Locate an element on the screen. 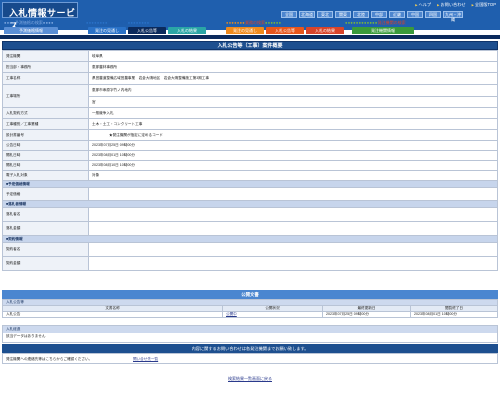  contact-row: 発注機関への連絡先等はこちらからご確認ください。 問い合せ先一覧 is located at coordinates (250, 358).